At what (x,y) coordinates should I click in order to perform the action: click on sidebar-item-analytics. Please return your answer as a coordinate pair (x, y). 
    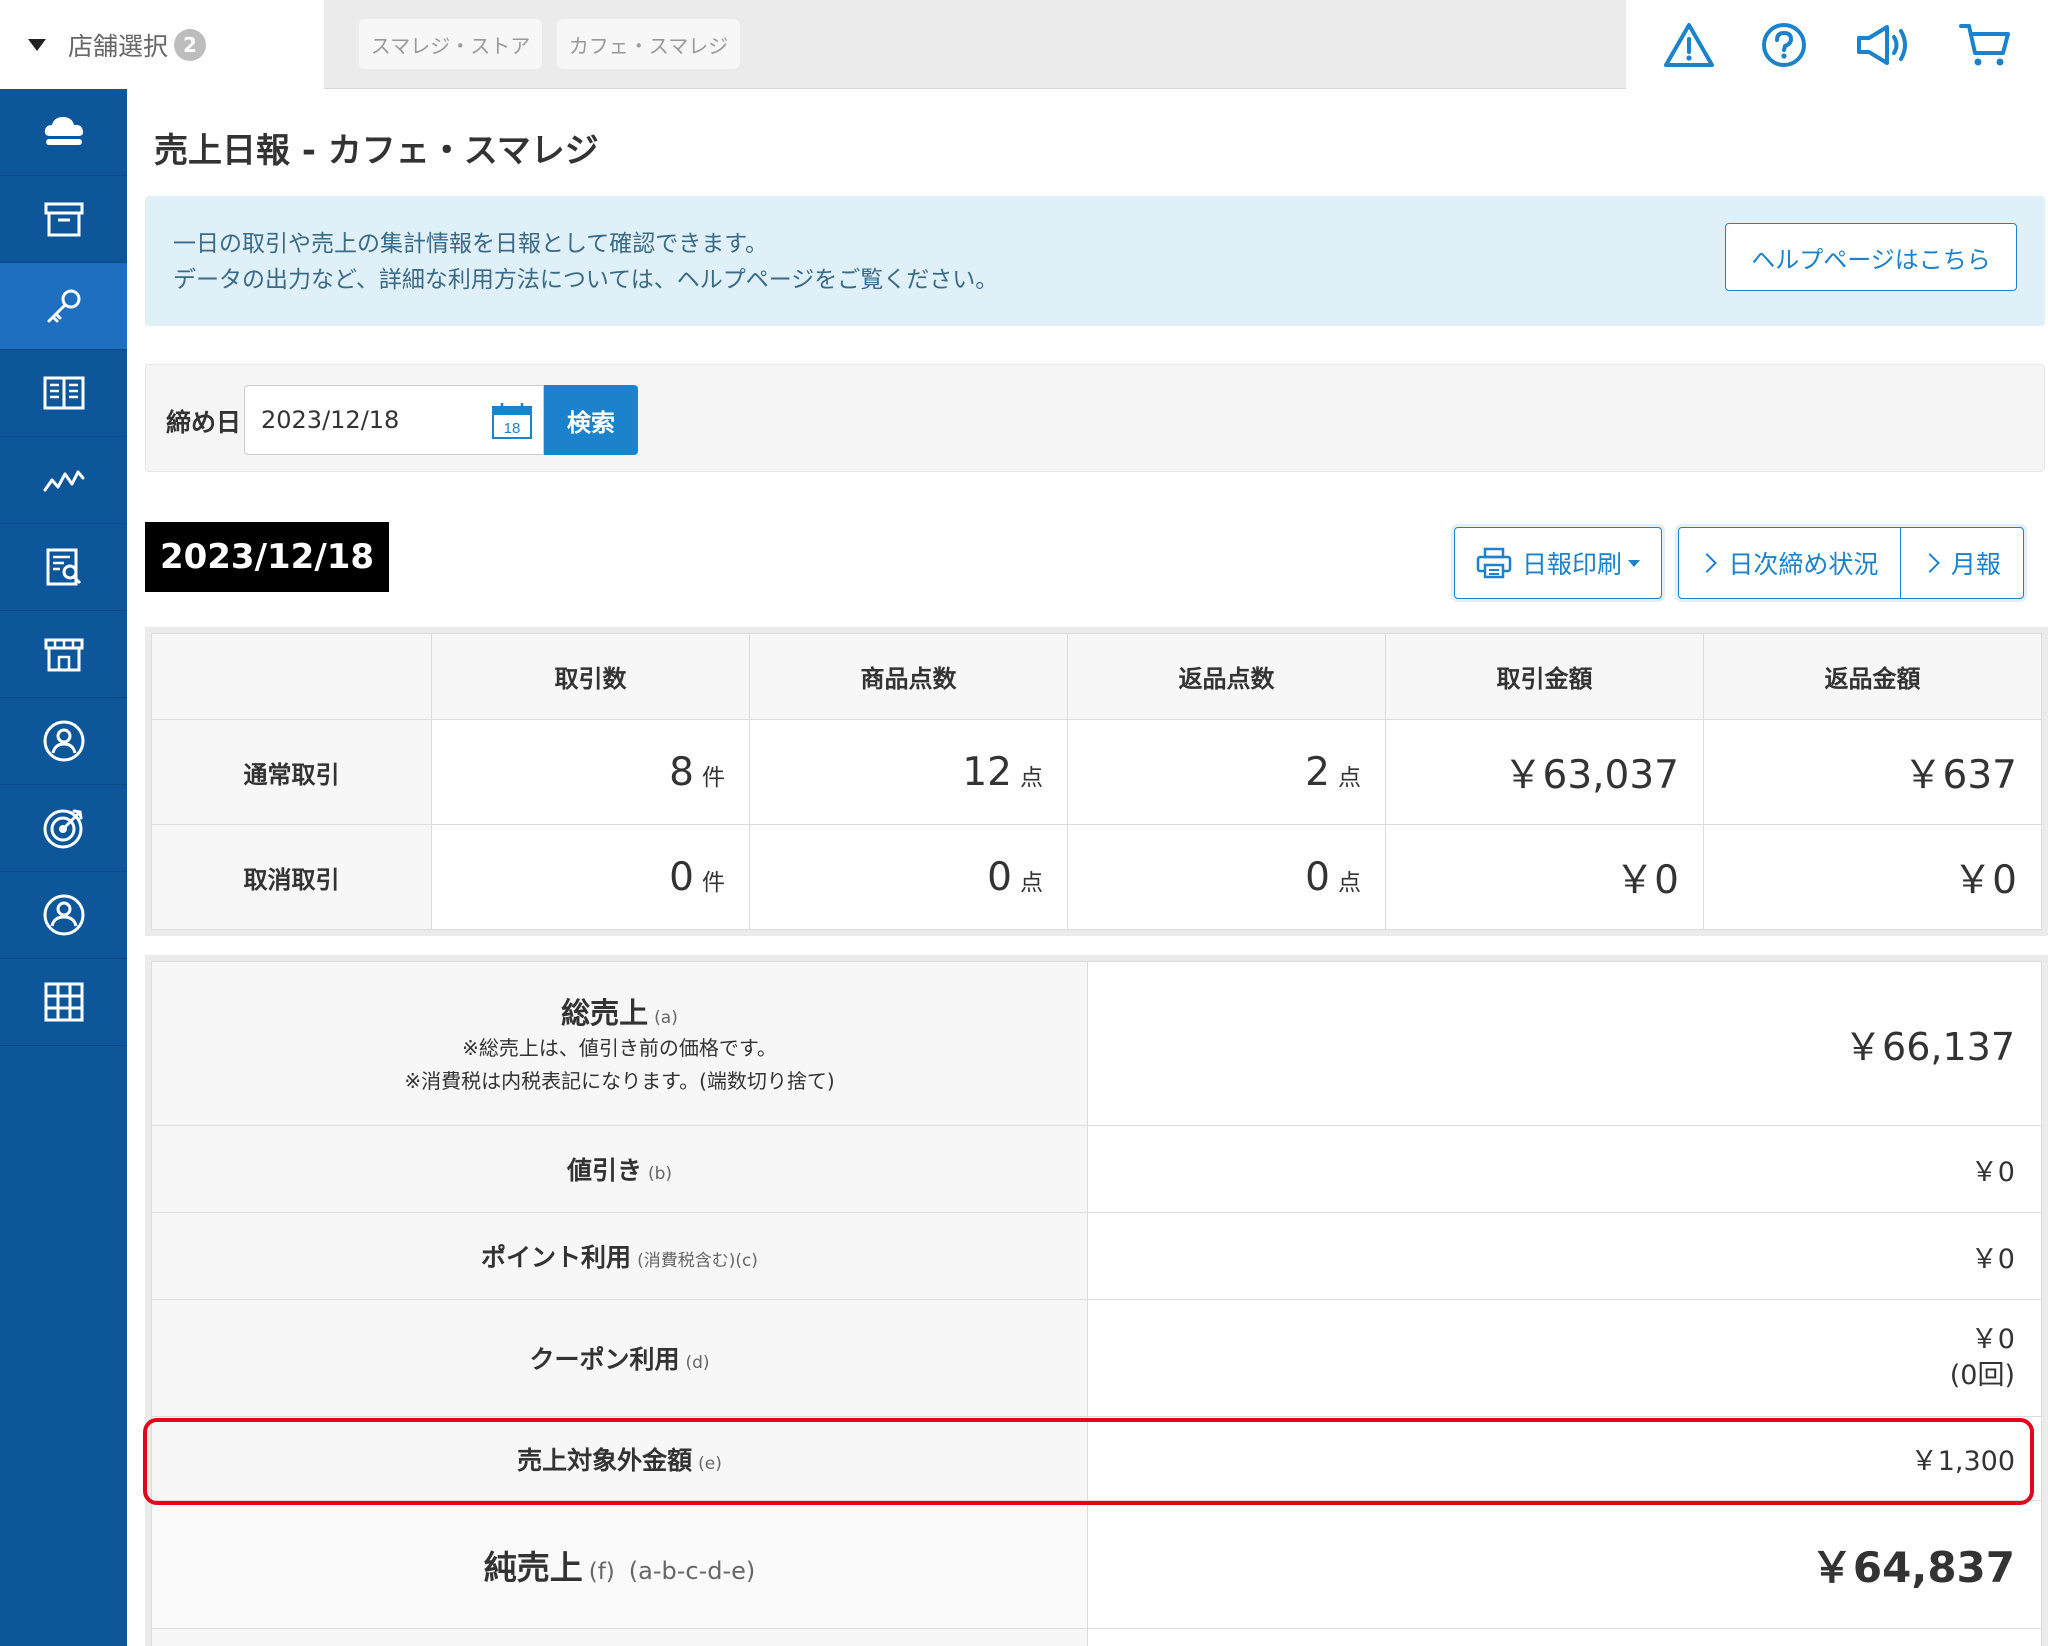
    Looking at the image, I should click on (63, 480).